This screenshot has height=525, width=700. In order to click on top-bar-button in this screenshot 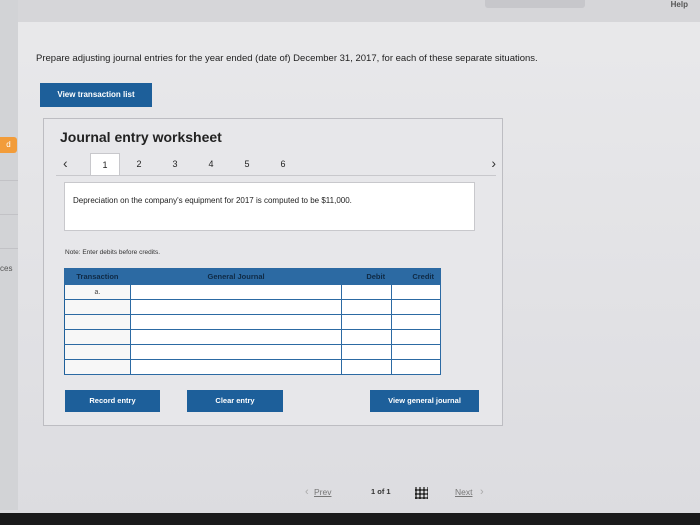, I will do `click(535, 4)`.